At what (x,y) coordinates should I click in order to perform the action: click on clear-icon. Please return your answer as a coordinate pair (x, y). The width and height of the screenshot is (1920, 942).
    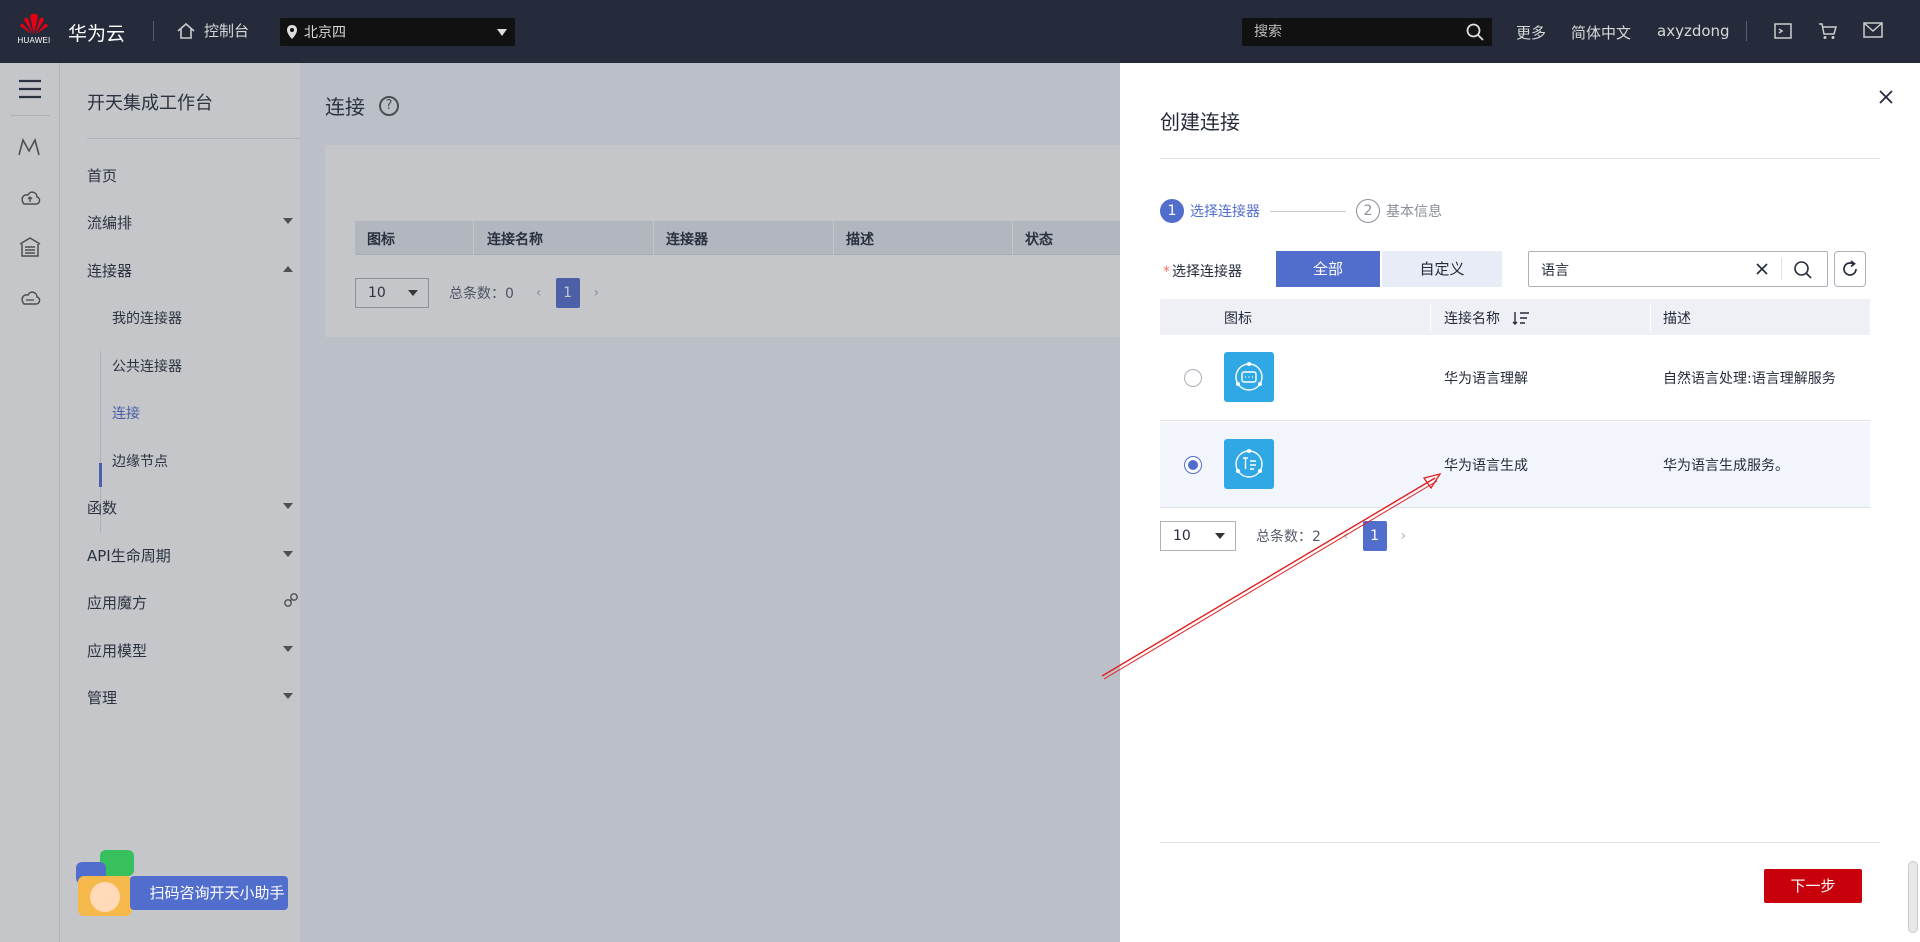
    Looking at the image, I should click on (1762, 269).